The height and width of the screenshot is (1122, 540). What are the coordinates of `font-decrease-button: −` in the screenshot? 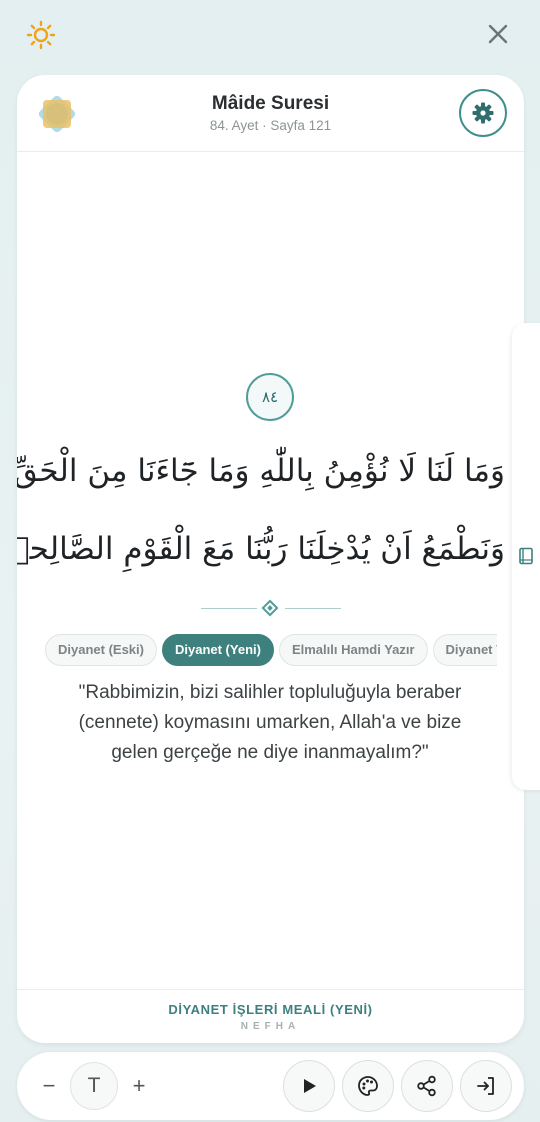 It's located at (49, 1086).